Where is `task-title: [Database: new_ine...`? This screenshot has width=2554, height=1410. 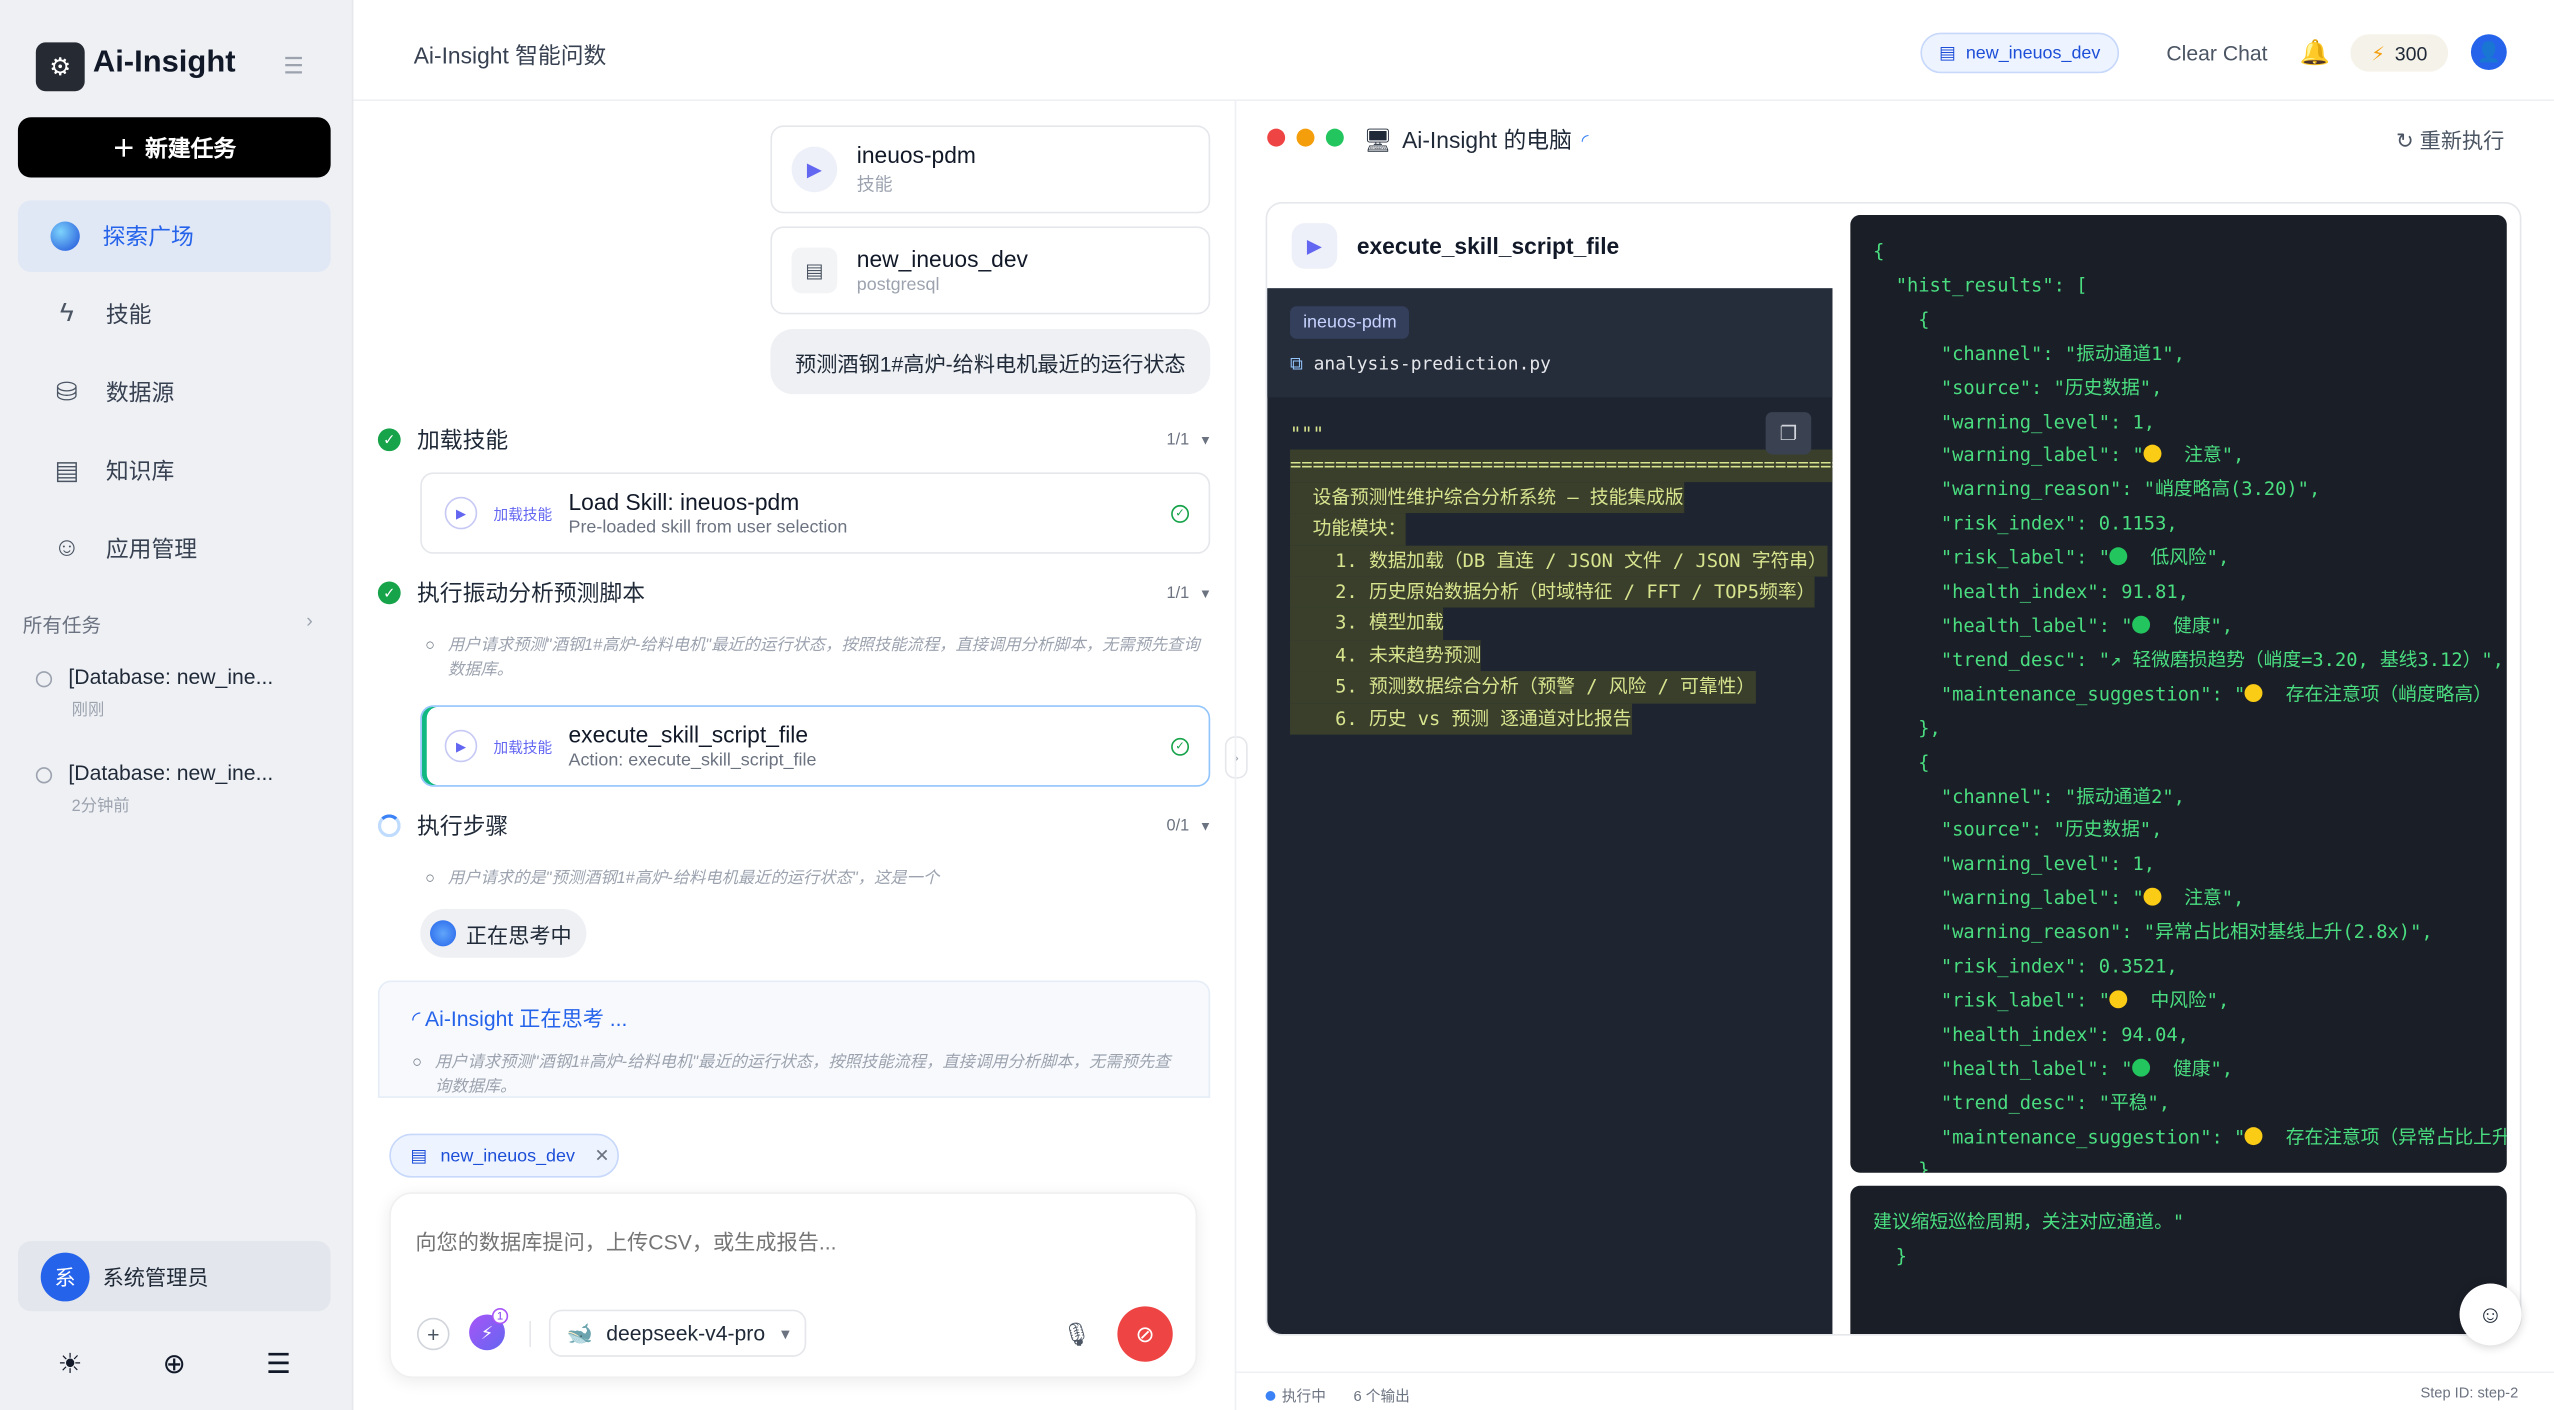
task-title: [Database: new_ine... is located at coordinates (171, 676).